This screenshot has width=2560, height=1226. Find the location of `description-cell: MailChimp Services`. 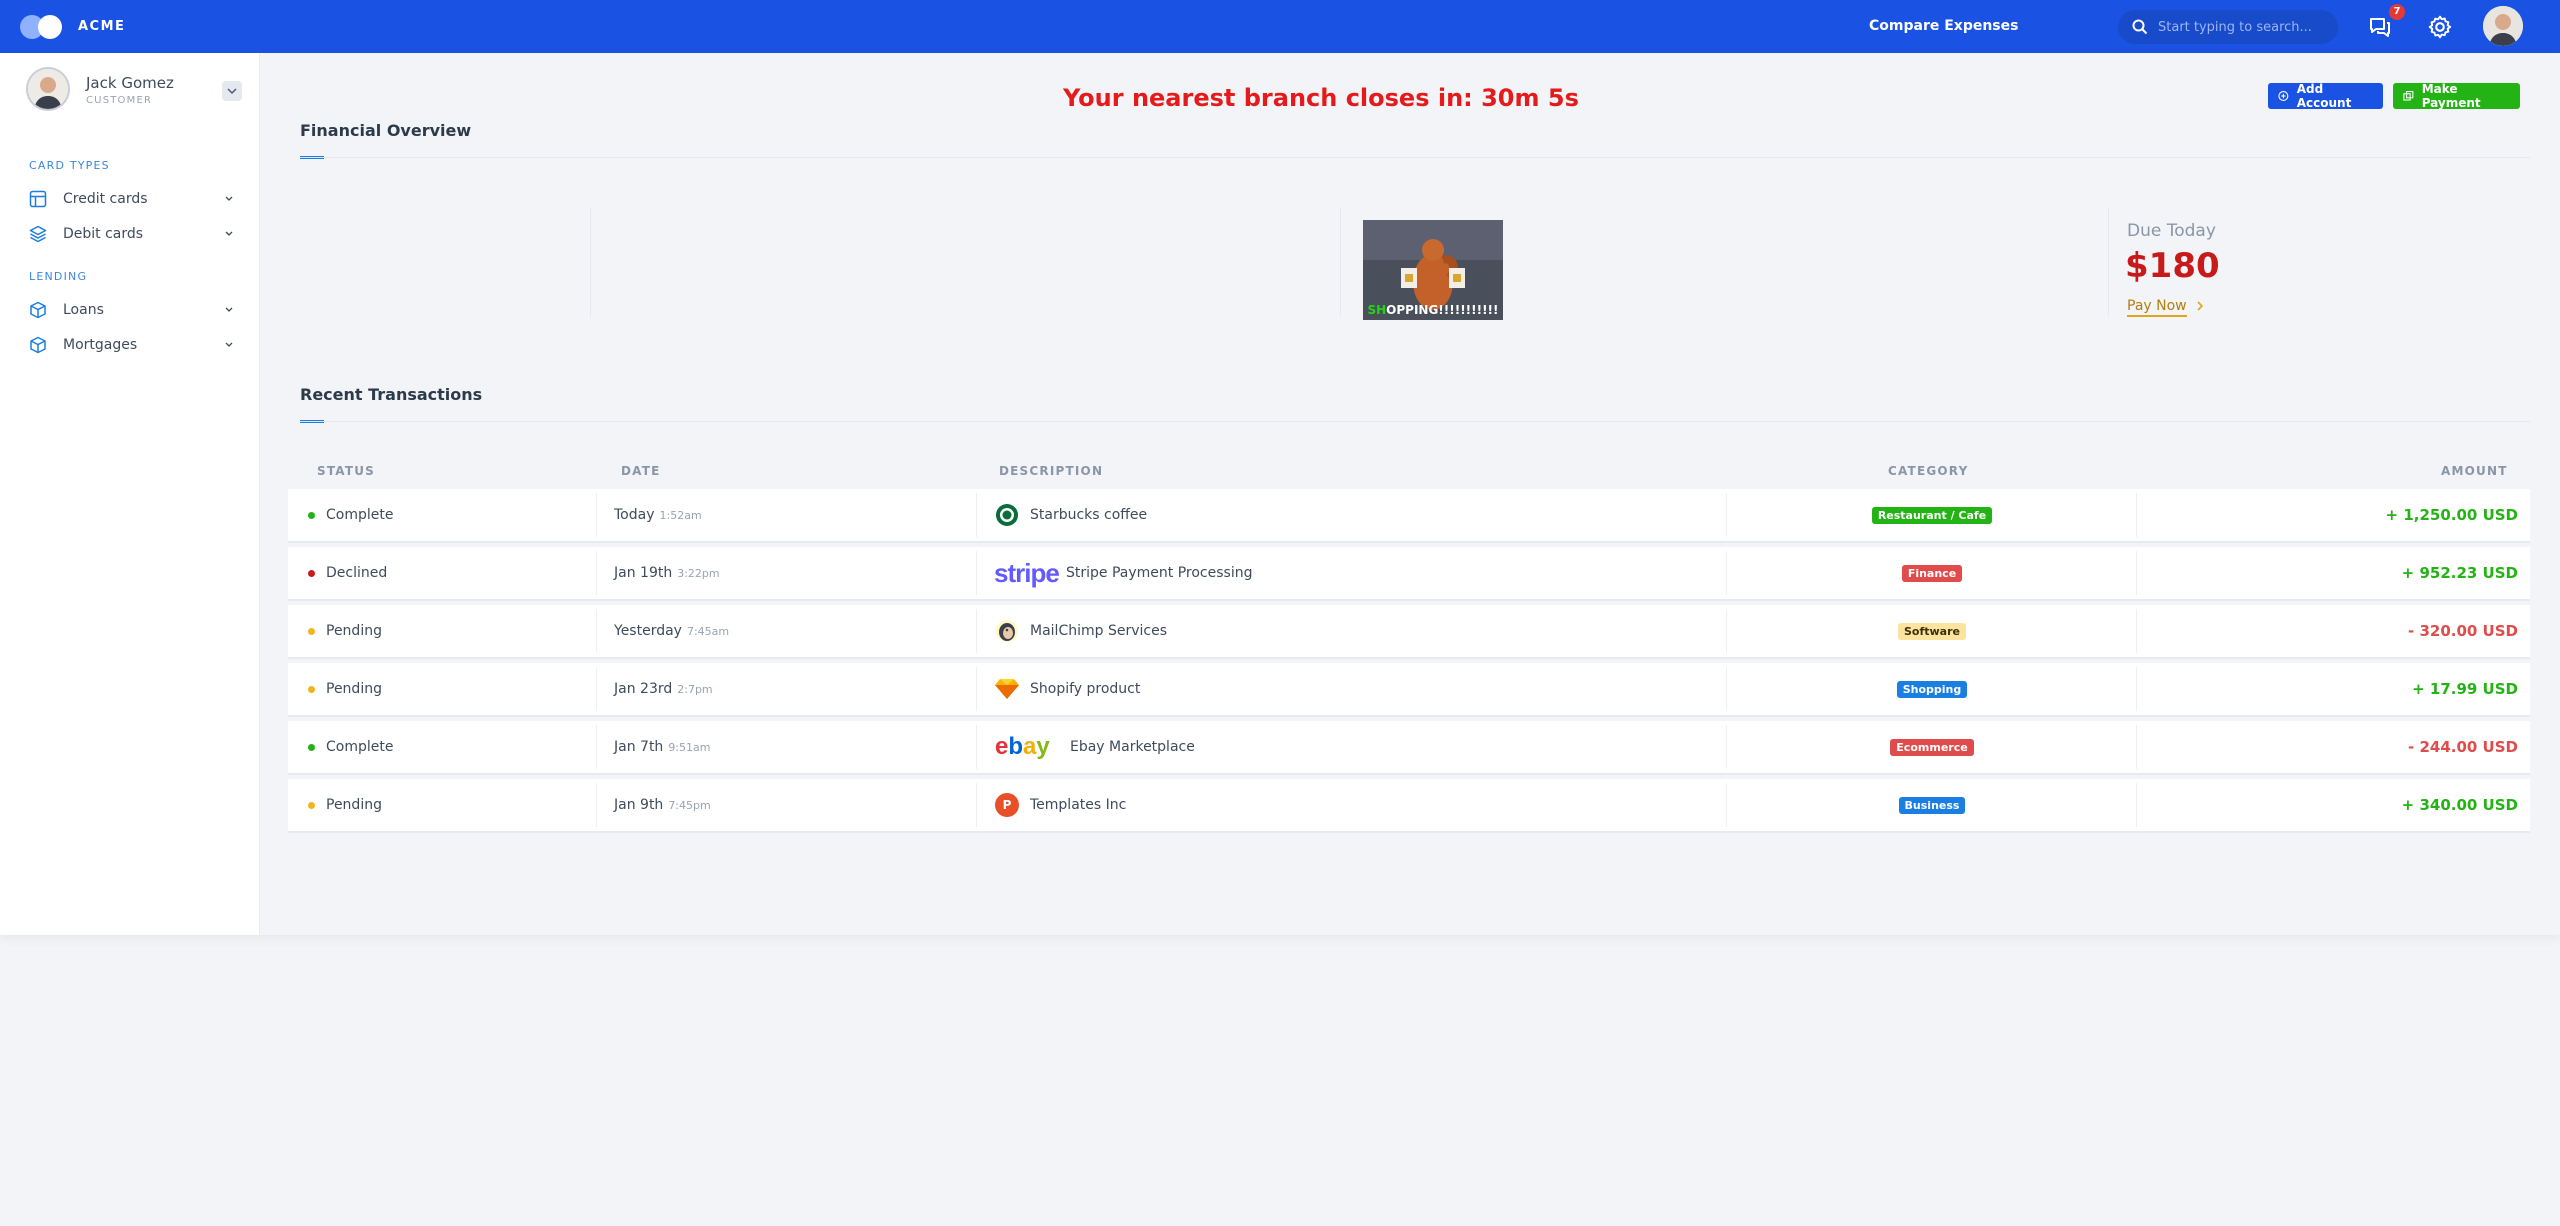

description-cell: MailChimp Services is located at coordinates (1080, 631).